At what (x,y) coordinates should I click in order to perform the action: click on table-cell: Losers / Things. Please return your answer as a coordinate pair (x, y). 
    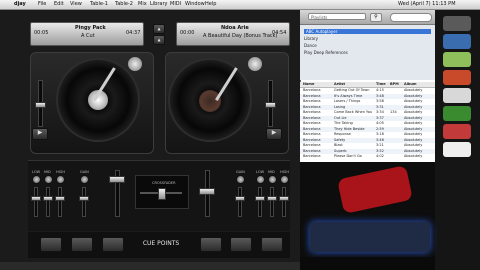
    Looking at the image, I should click on (347, 101).